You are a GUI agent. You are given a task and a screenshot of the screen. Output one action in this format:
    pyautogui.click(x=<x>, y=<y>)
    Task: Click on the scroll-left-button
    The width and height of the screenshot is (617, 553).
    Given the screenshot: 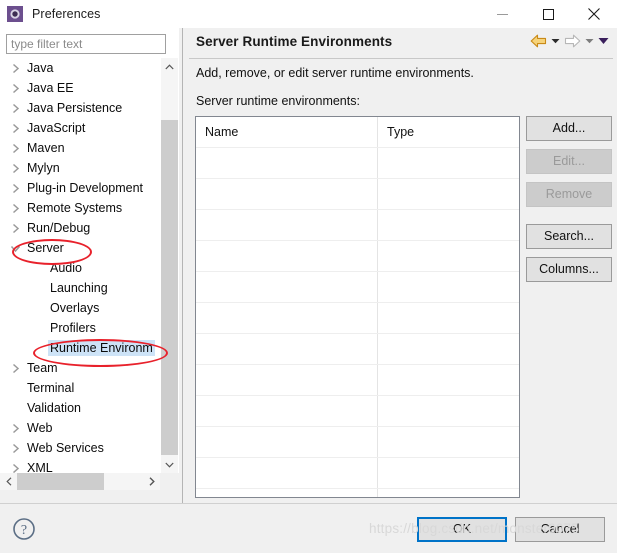 What is the action you would take?
    pyautogui.click(x=8, y=481)
    